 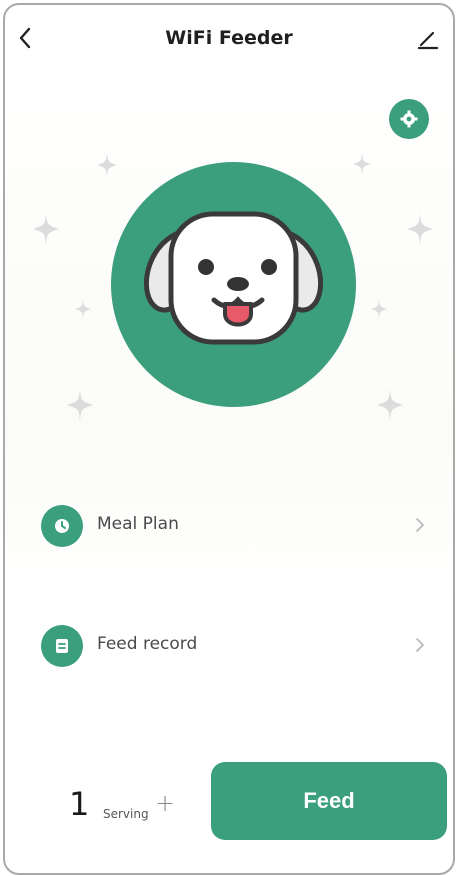 I want to click on list-document-icon, so click(x=62, y=646).